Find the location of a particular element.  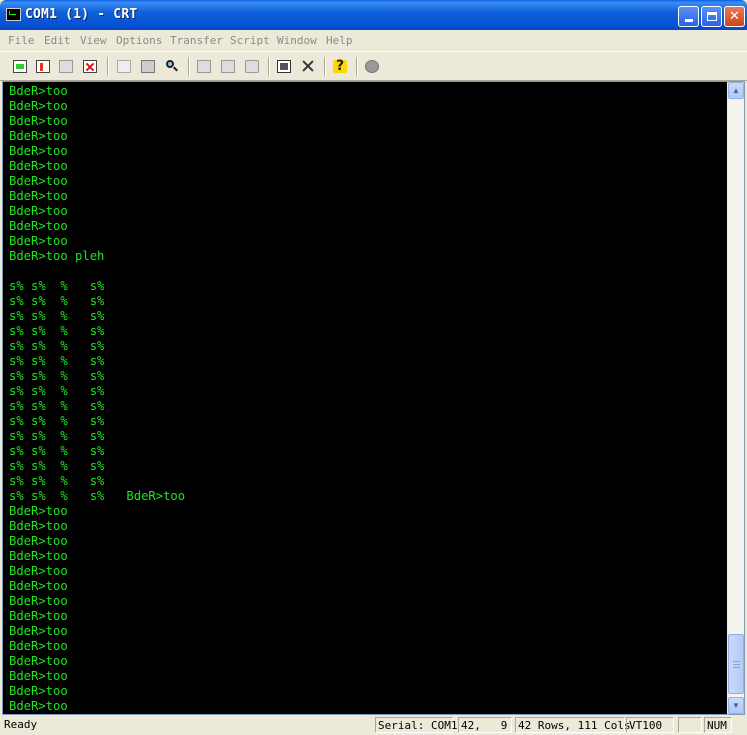

paste-button is located at coordinates (148, 66).